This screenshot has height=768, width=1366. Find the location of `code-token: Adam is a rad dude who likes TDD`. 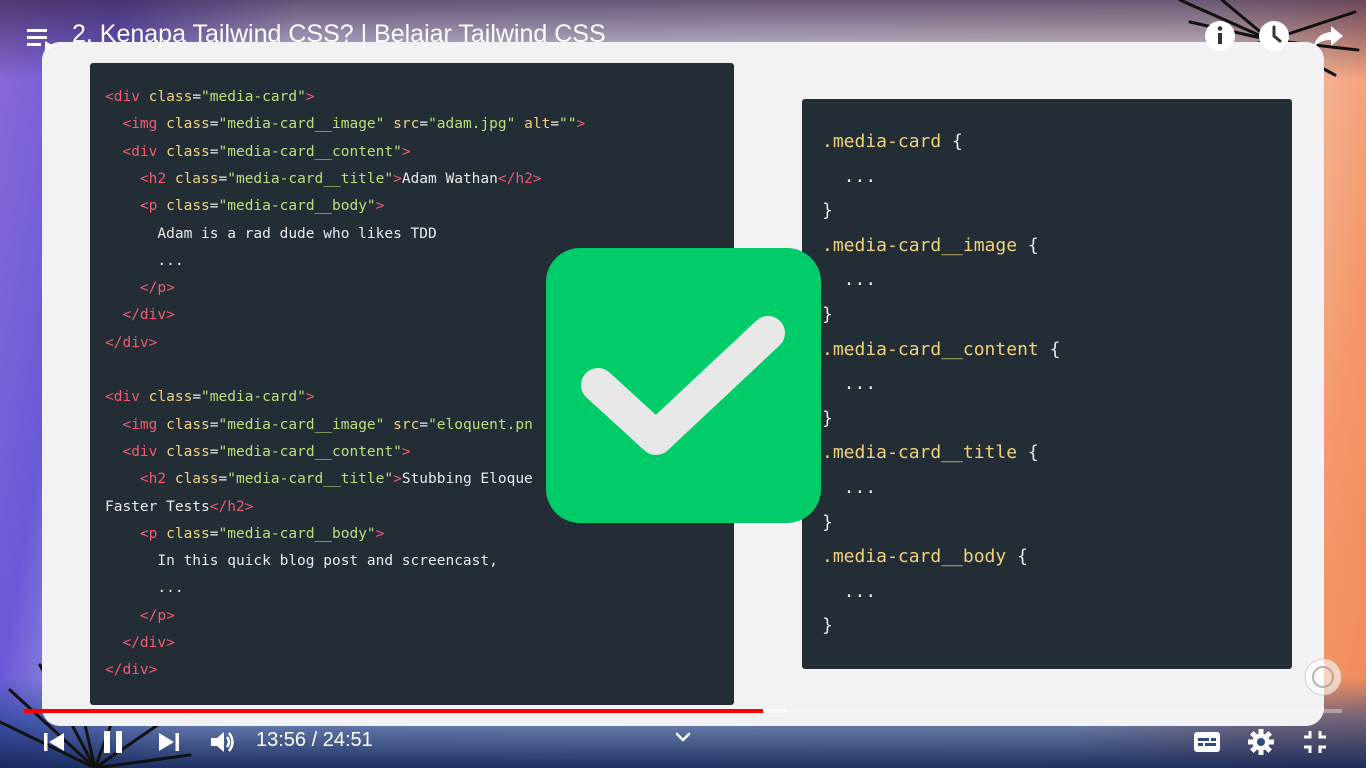

code-token: Adam is a rad dude who likes TDD is located at coordinates (271, 233).